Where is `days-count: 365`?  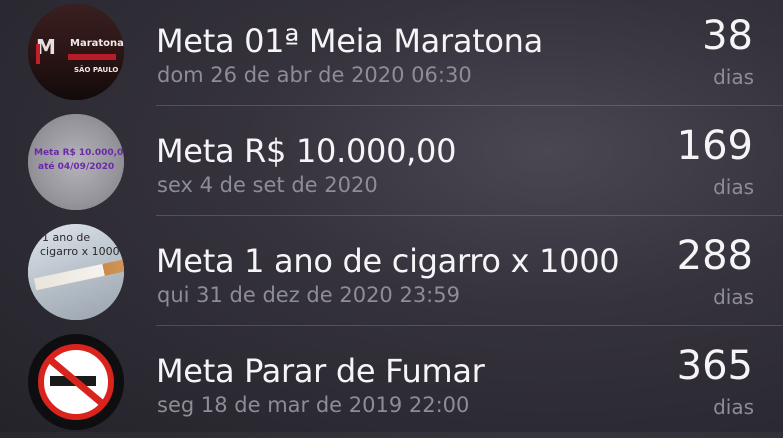
days-count: 365 is located at coordinates (714, 366).